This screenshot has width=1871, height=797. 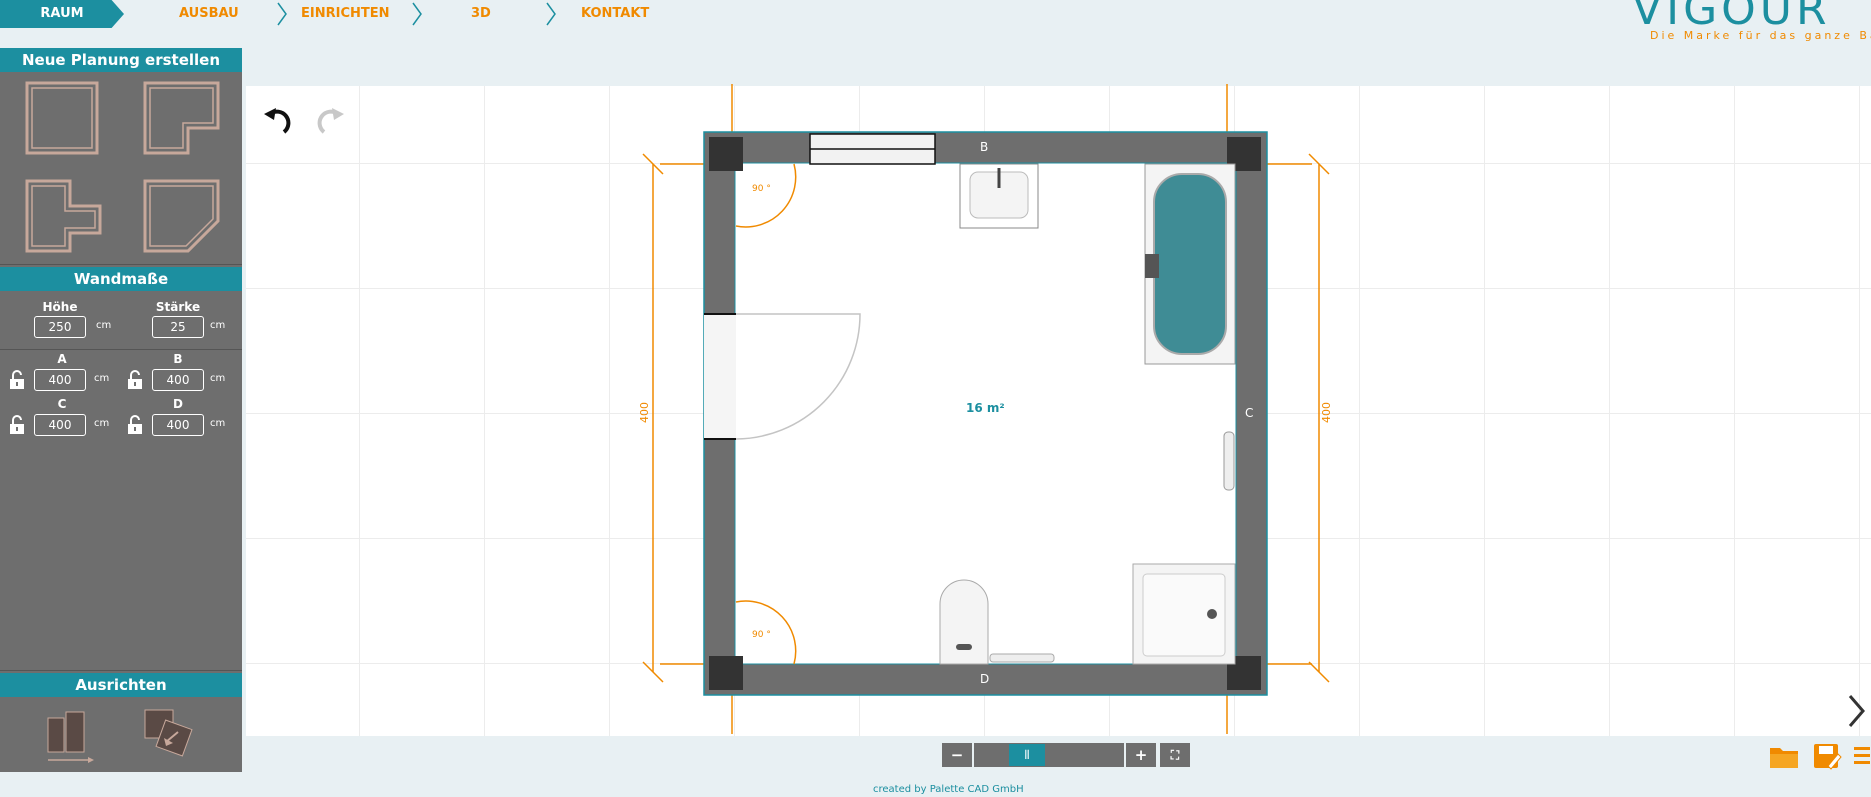 I want to click on zoom-slider-segment, so click(x=992, y=755).